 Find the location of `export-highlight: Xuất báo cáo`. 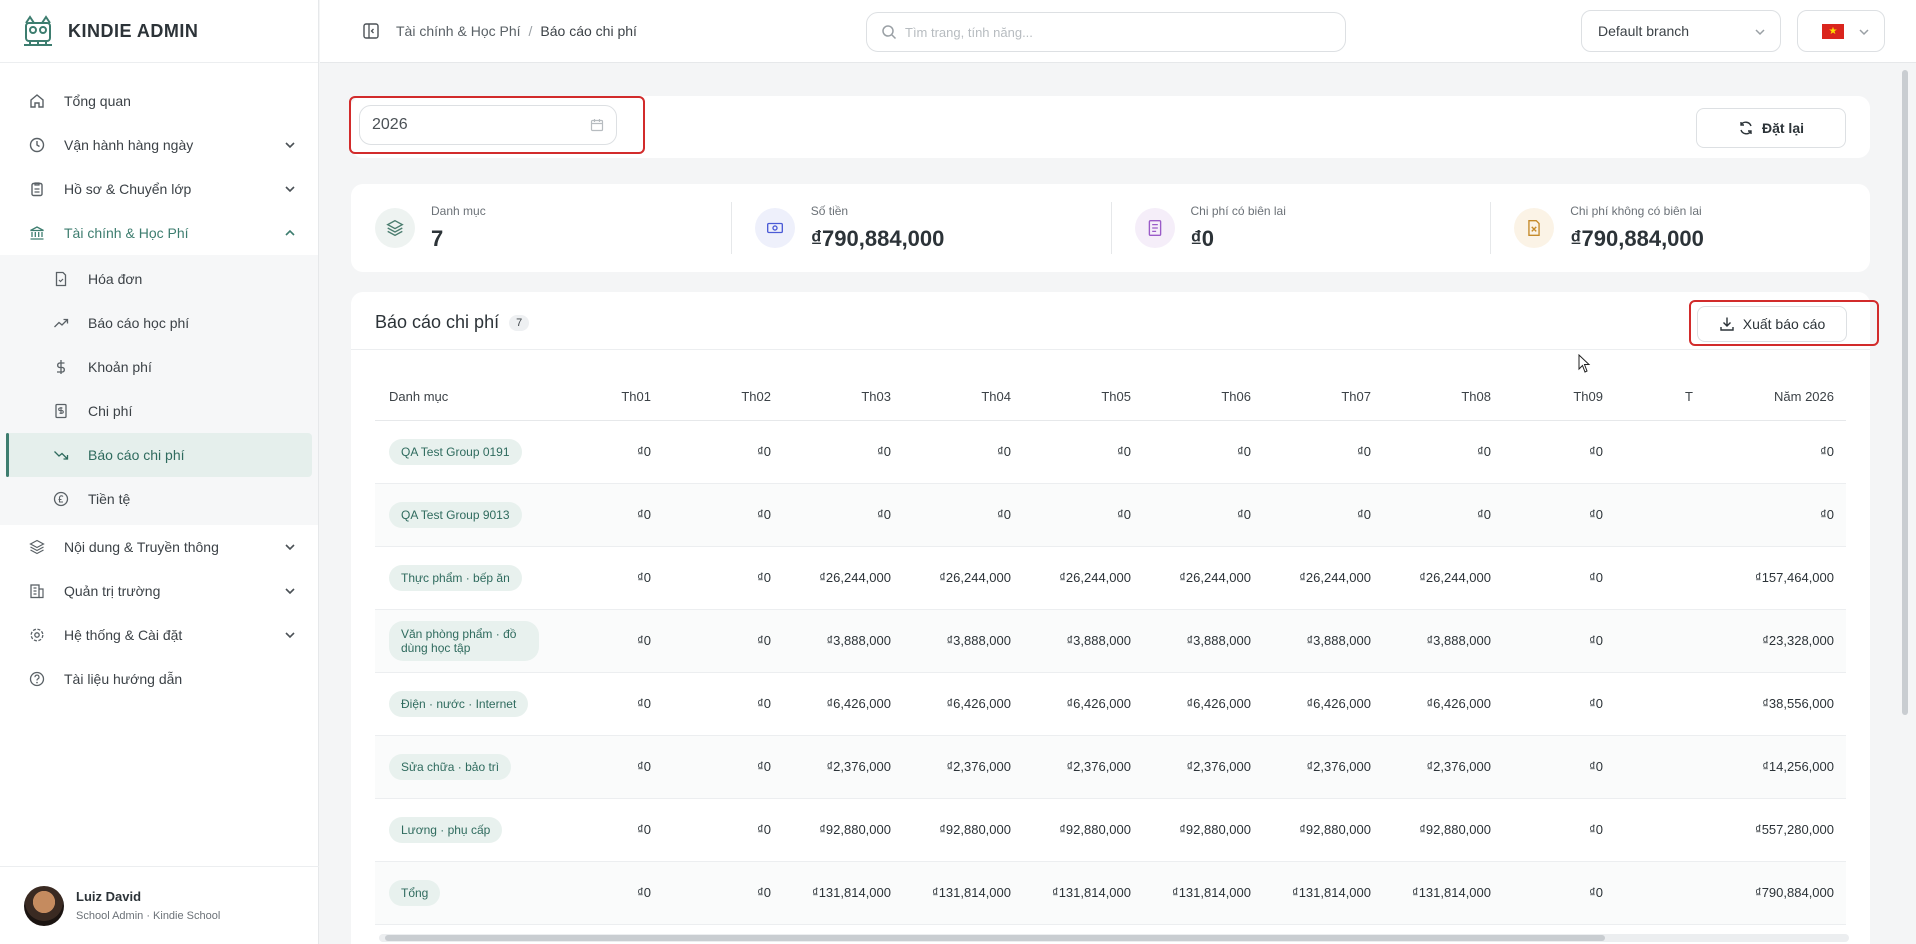

export-highlight: Xuất báo cáo is located at coordinates (1784, 323).